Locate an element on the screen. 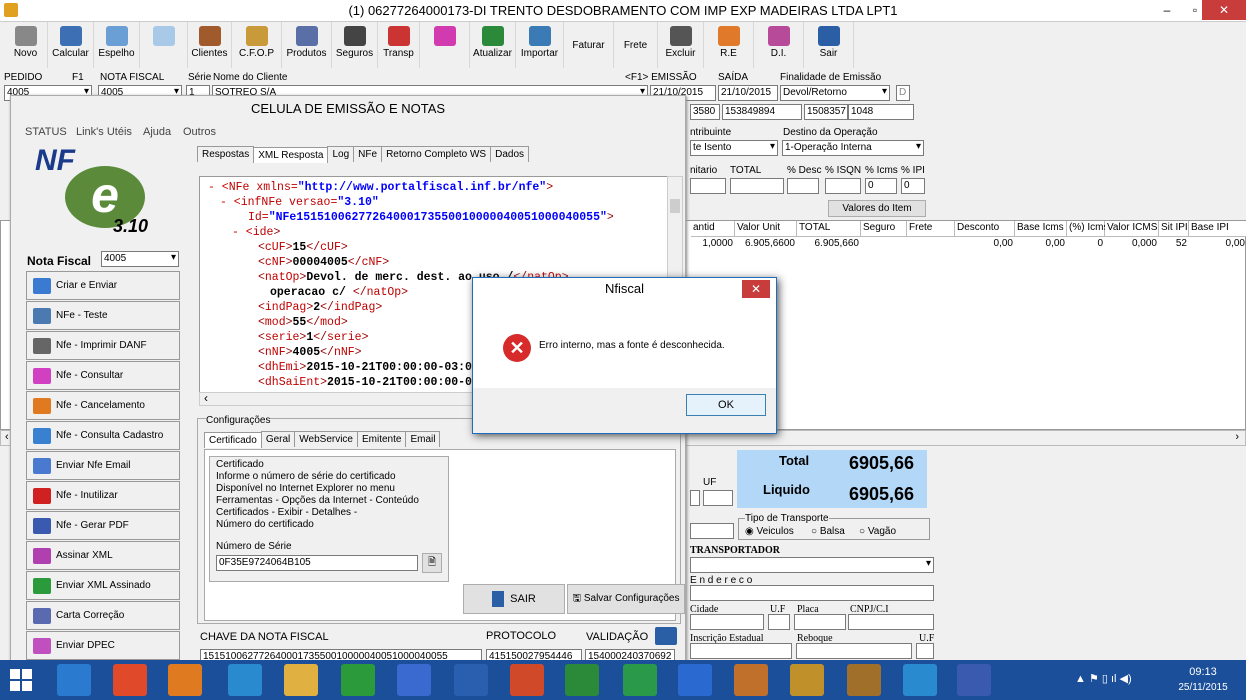 Image resolution: width=1246 pixels, height=700 pixels. header-row2-field-3: 1508357 is located at coordinates (826, 112).